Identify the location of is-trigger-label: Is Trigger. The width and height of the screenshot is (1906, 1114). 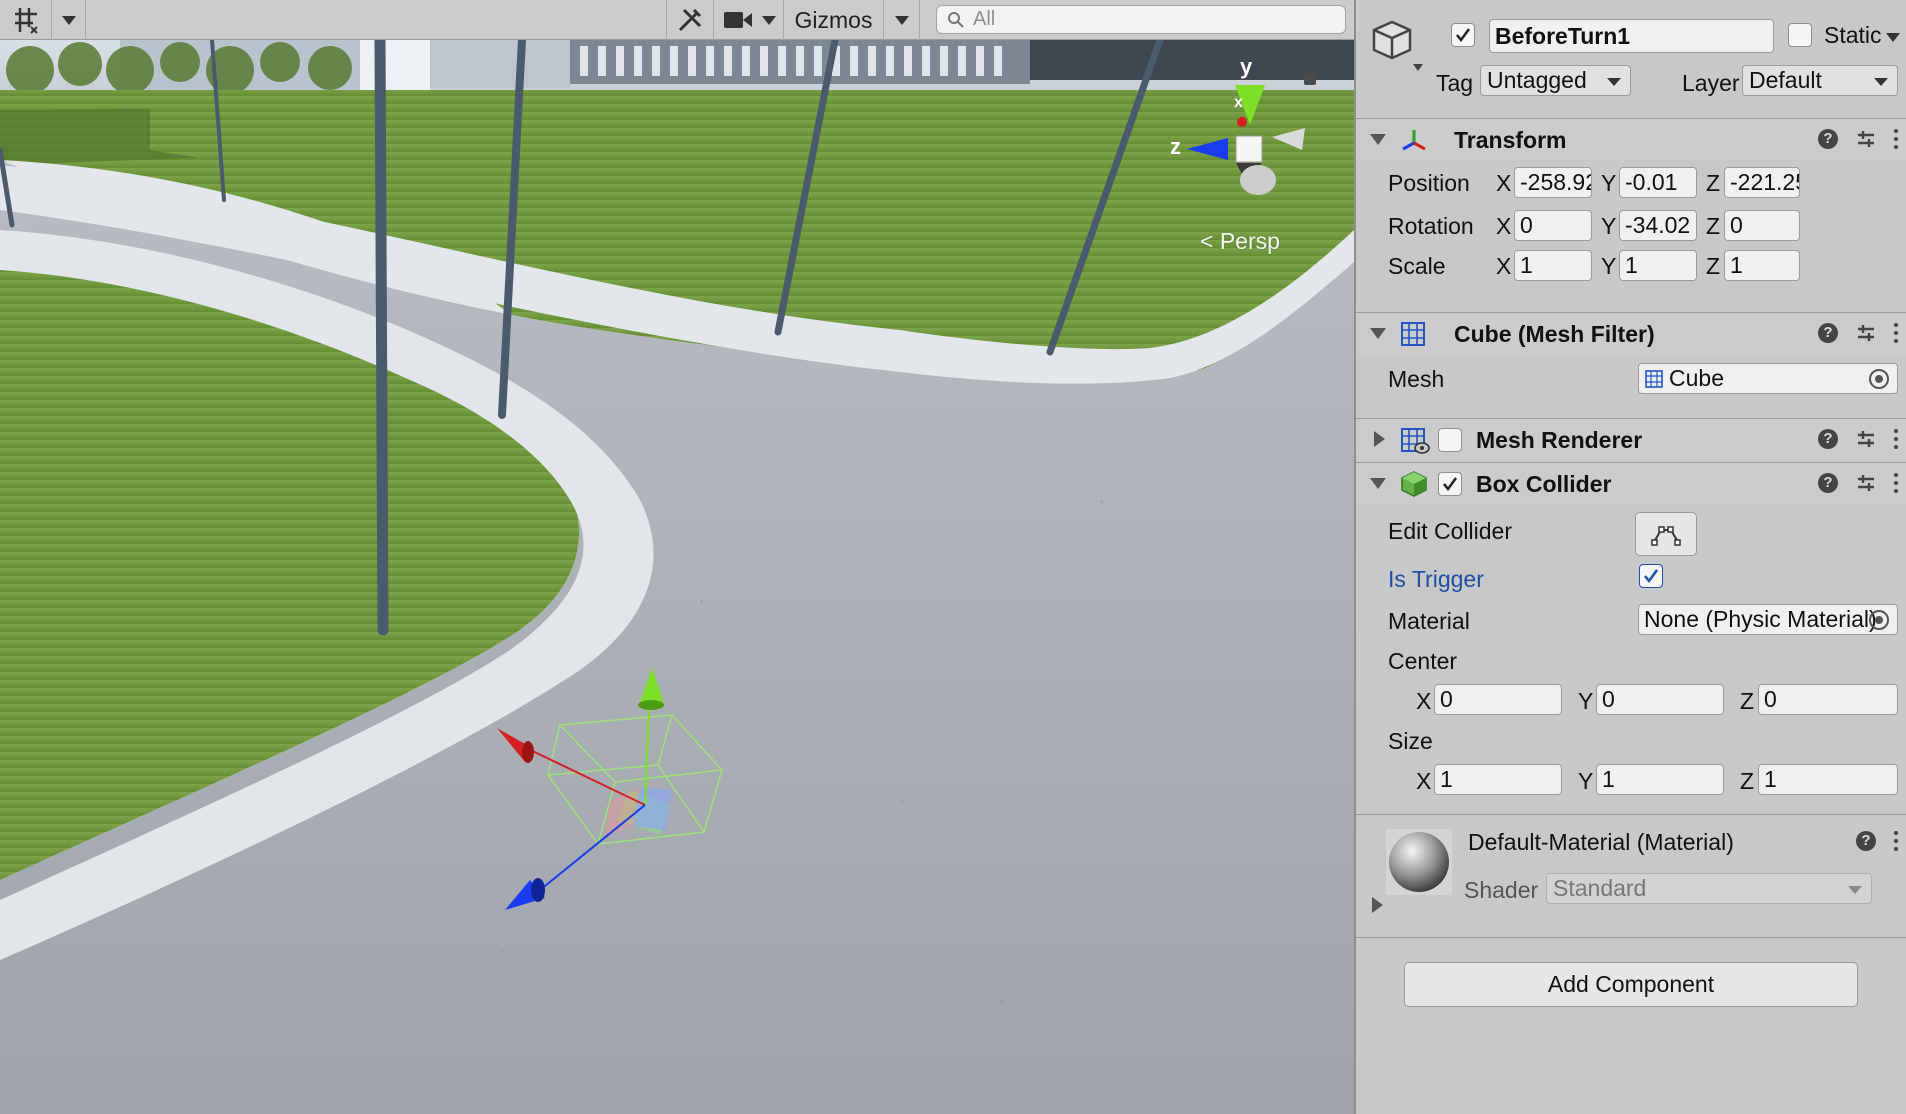
(1436, 579).